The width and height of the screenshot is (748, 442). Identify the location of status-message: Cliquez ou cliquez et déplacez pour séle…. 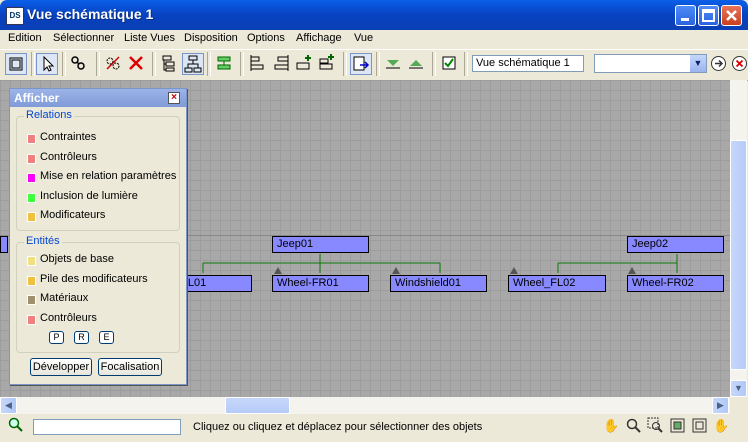
(338, 427).